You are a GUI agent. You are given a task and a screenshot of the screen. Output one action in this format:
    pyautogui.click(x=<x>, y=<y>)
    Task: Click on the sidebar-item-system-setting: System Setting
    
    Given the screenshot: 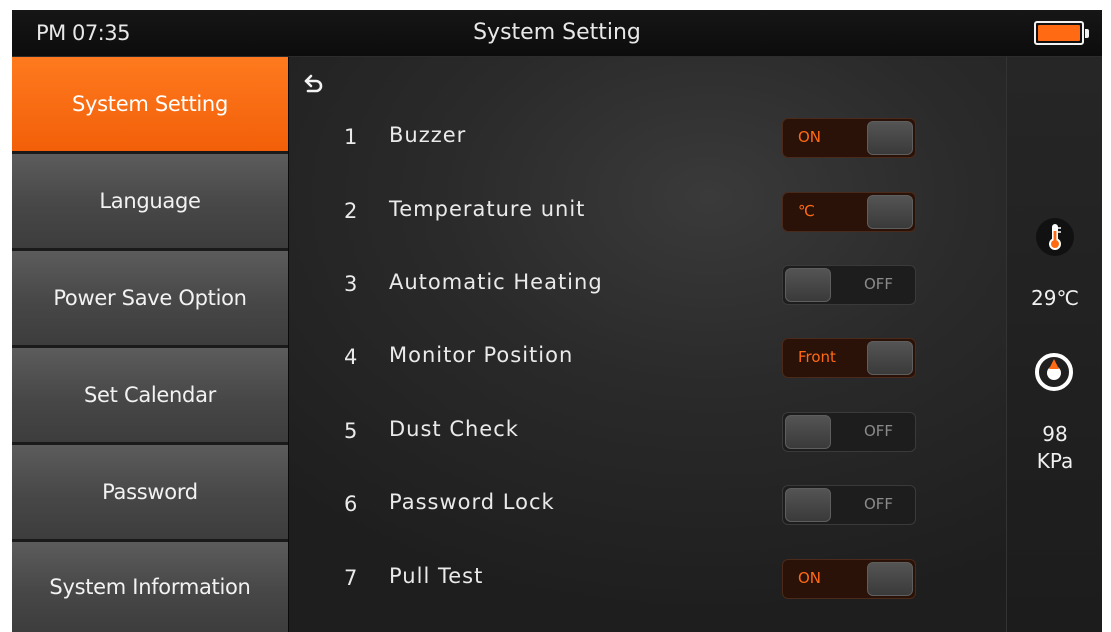 What is the action you would take?
    pyautogui.click(x=150, y=105)
    